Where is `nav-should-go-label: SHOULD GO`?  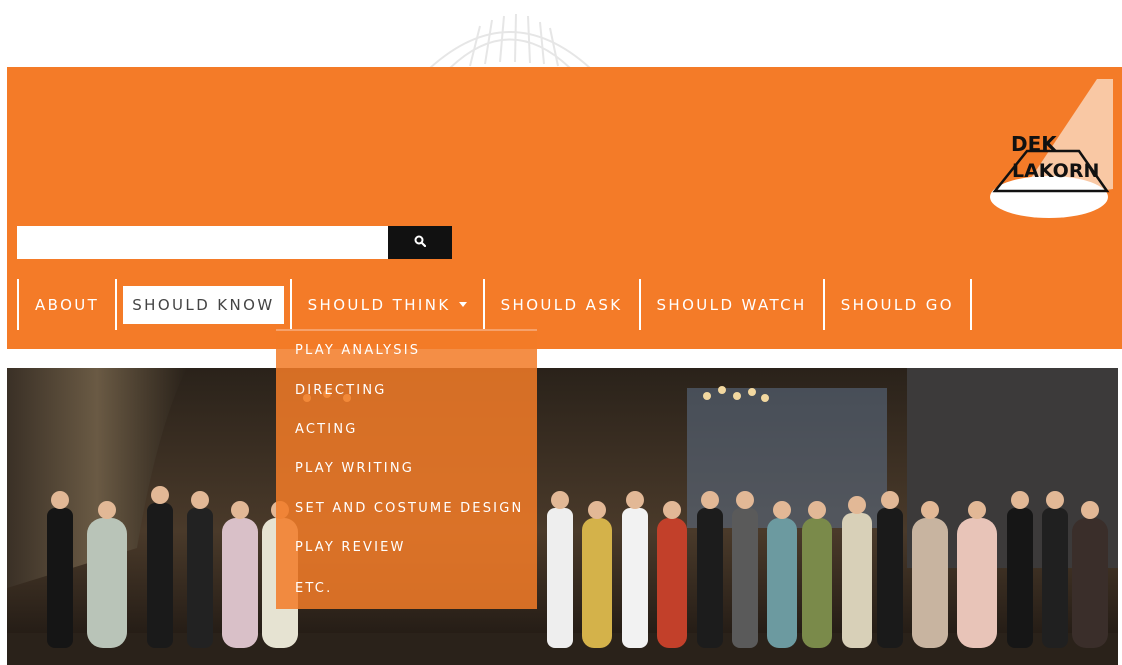
nav-should-go-label: SHOULD GO is located at coordinates (897, 304).